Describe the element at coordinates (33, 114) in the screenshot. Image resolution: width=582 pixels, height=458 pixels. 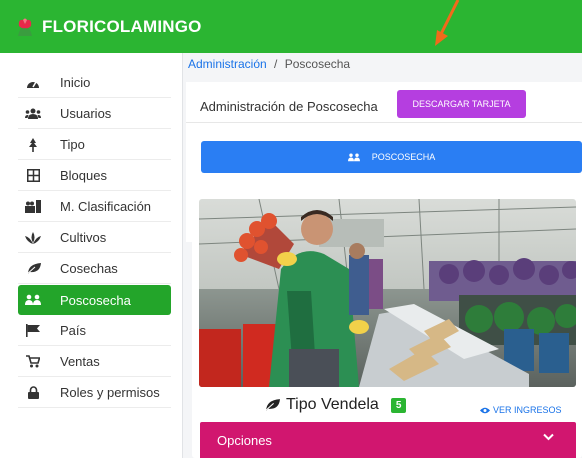
I see `users-icon` at that location.